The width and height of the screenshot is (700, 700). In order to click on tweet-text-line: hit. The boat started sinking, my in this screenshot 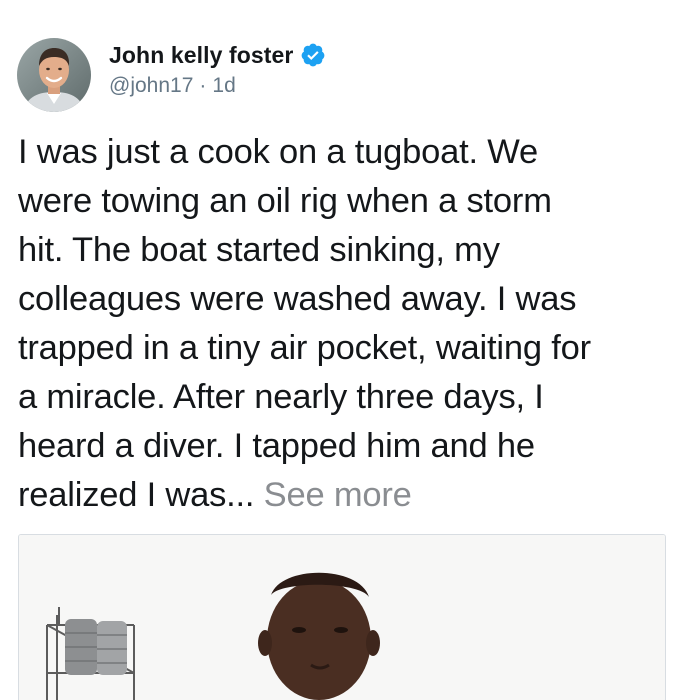, I will do `click(259, 250)`.